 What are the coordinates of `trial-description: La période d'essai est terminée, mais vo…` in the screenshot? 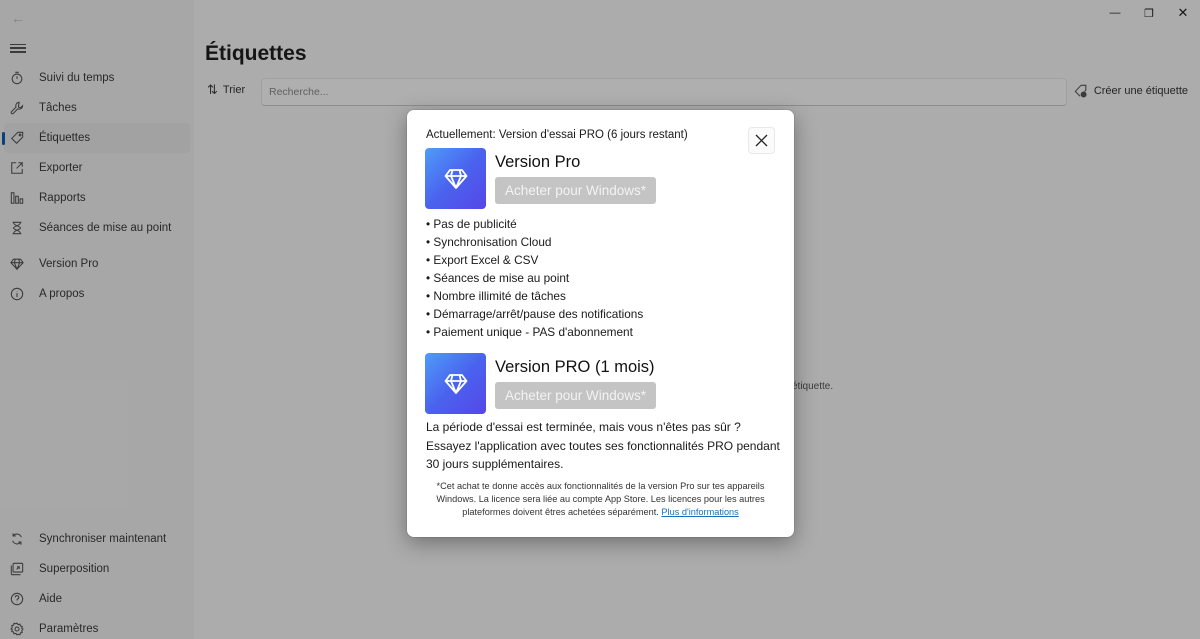 It's located at (603, 445).